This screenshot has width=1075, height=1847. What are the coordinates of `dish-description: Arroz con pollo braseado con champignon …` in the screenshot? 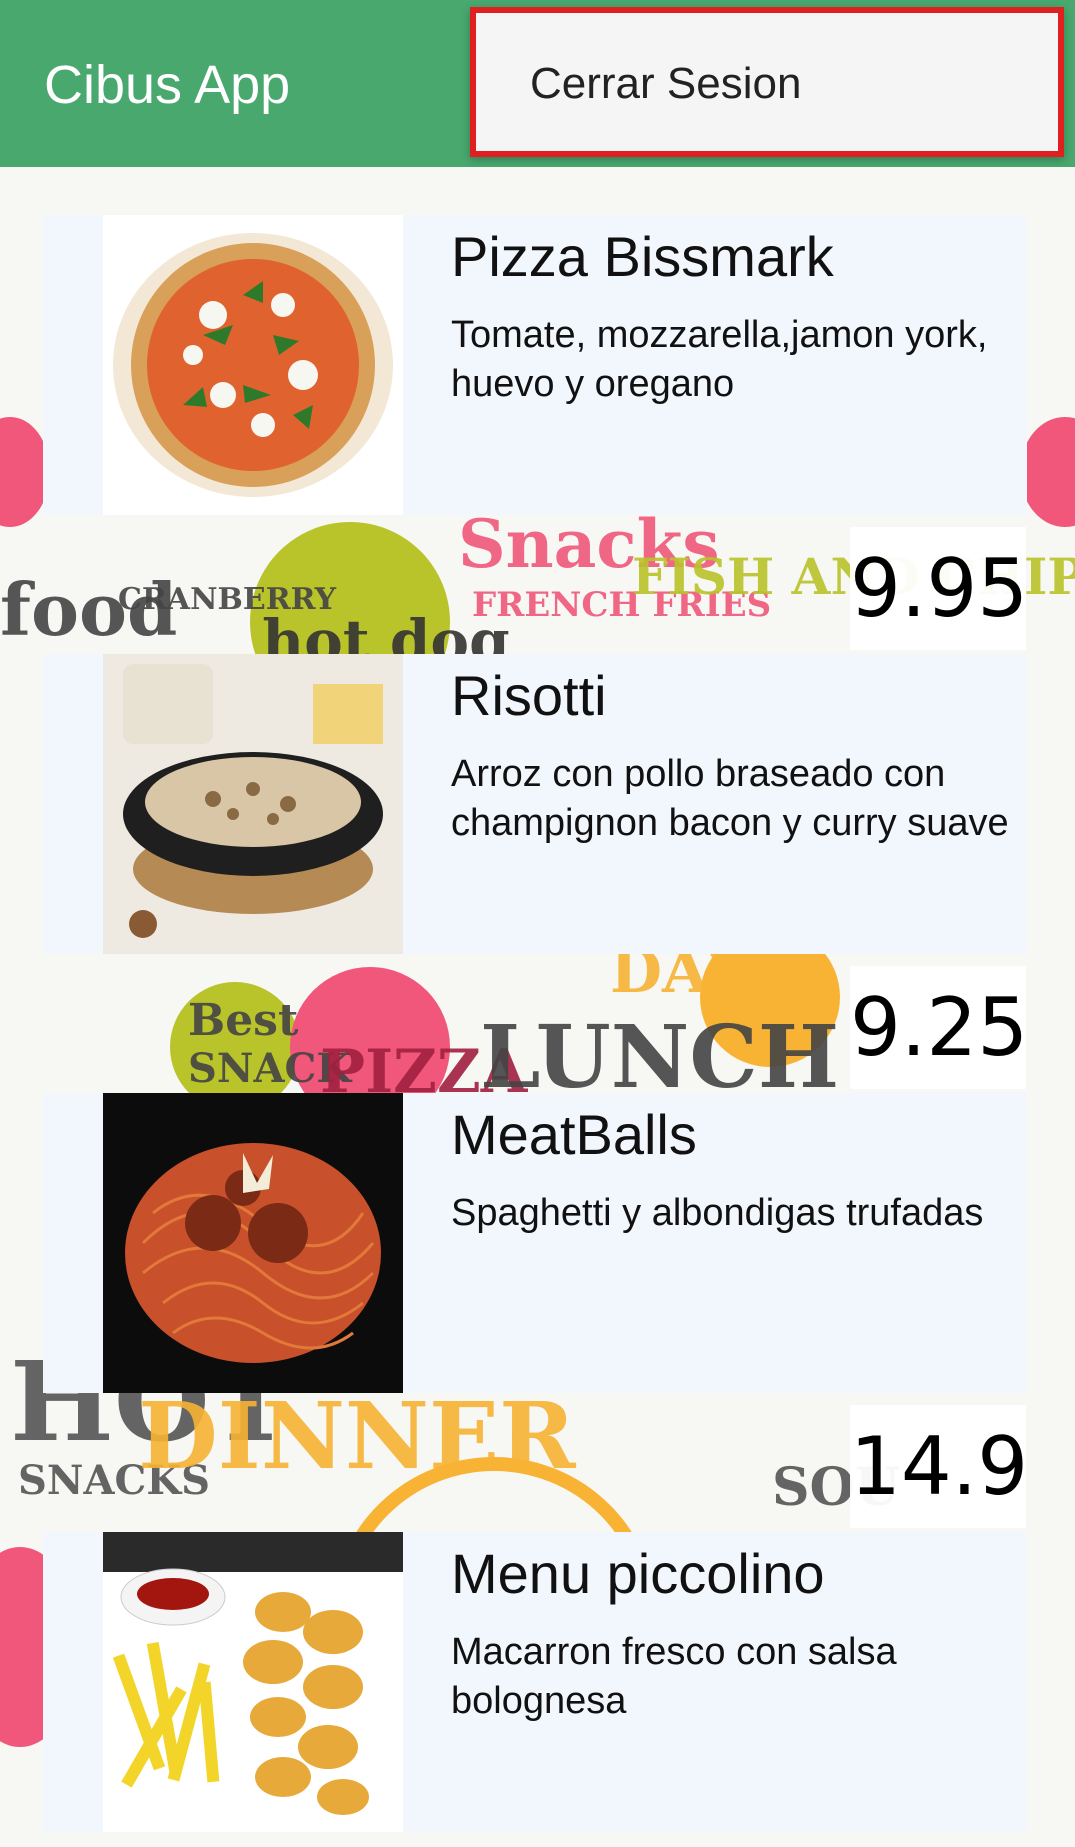 It's located at (730, 798).